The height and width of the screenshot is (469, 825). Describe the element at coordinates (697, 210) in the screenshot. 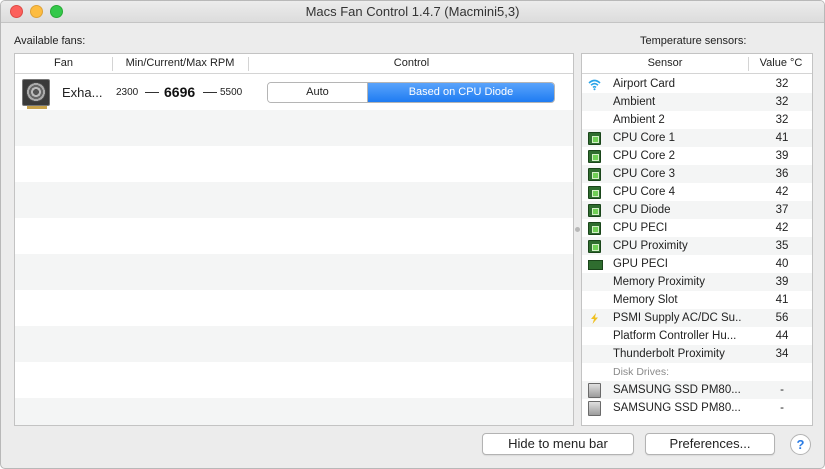

I see `sensor-row: CPU Diode 37` at that location.